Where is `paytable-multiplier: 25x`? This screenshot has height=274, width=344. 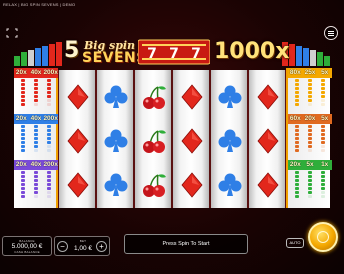 paytable-multiplier: 25x is located at coordinates (310, 72).